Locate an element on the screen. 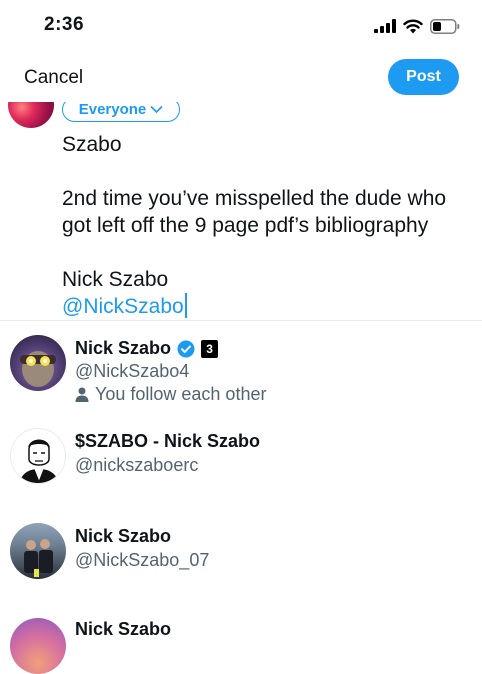 Image resolution: width=482 pixels, height=674 pixels. wifi-icon is located at coordinates (413, 26).